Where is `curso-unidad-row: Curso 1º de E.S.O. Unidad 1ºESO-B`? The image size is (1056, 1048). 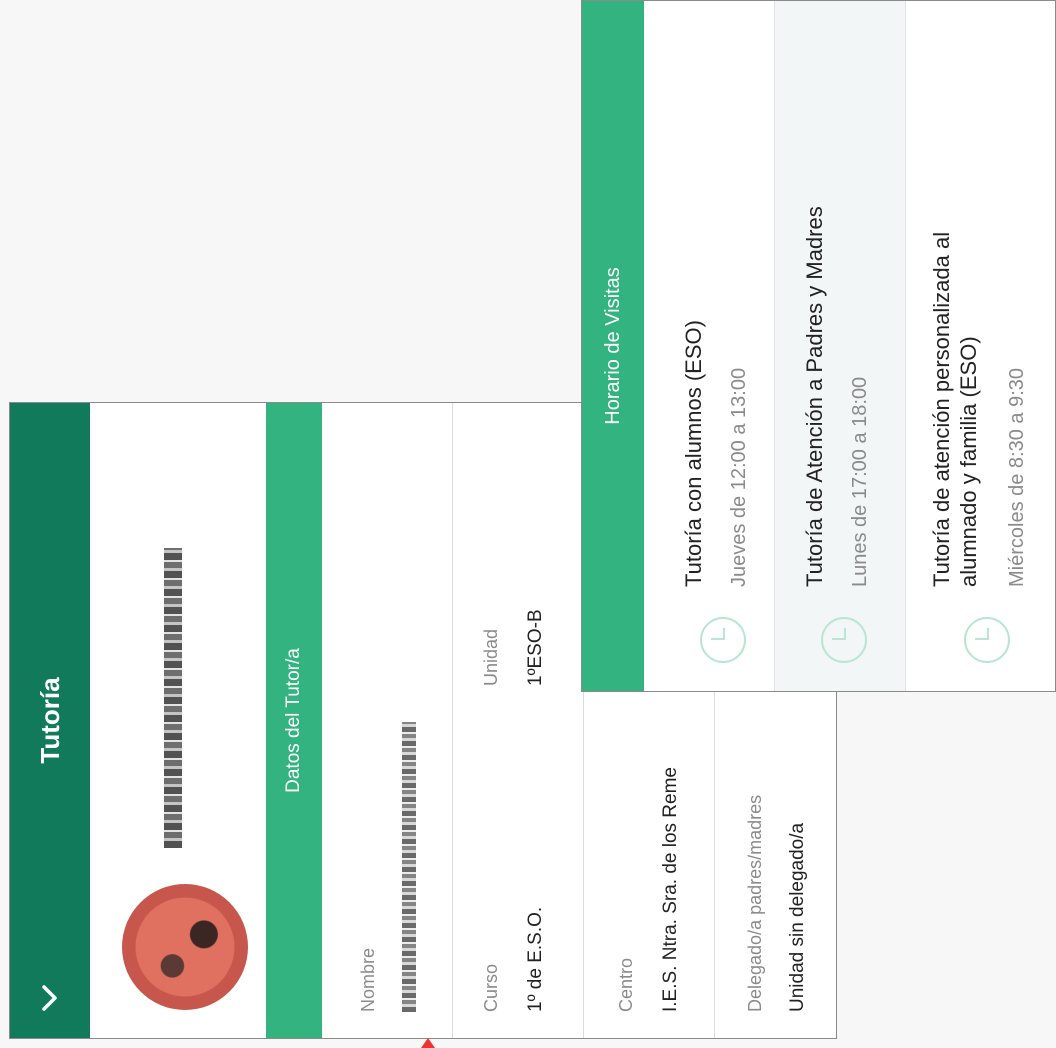
curso-unidad-row: Curso 1º de E.S.O. Unidad 1ºESO-B is located at coordinates (518, 720).